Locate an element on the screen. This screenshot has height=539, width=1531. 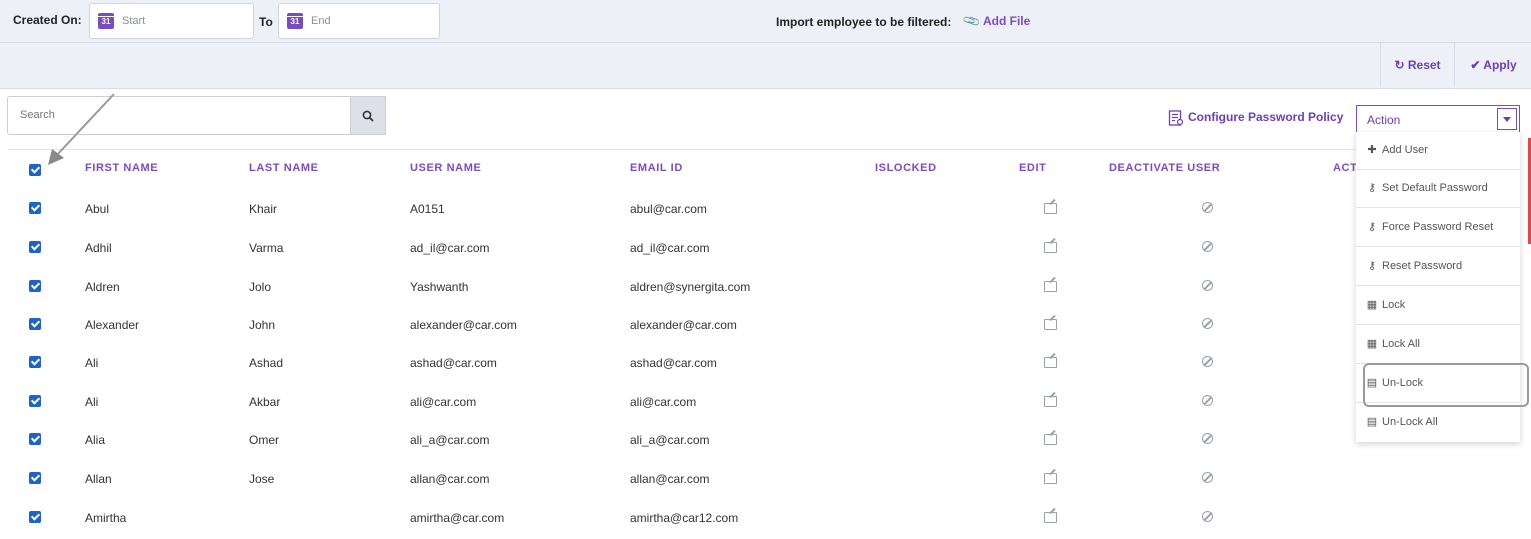
menu-item-label: Lock is located at coordinates (1394, 305).